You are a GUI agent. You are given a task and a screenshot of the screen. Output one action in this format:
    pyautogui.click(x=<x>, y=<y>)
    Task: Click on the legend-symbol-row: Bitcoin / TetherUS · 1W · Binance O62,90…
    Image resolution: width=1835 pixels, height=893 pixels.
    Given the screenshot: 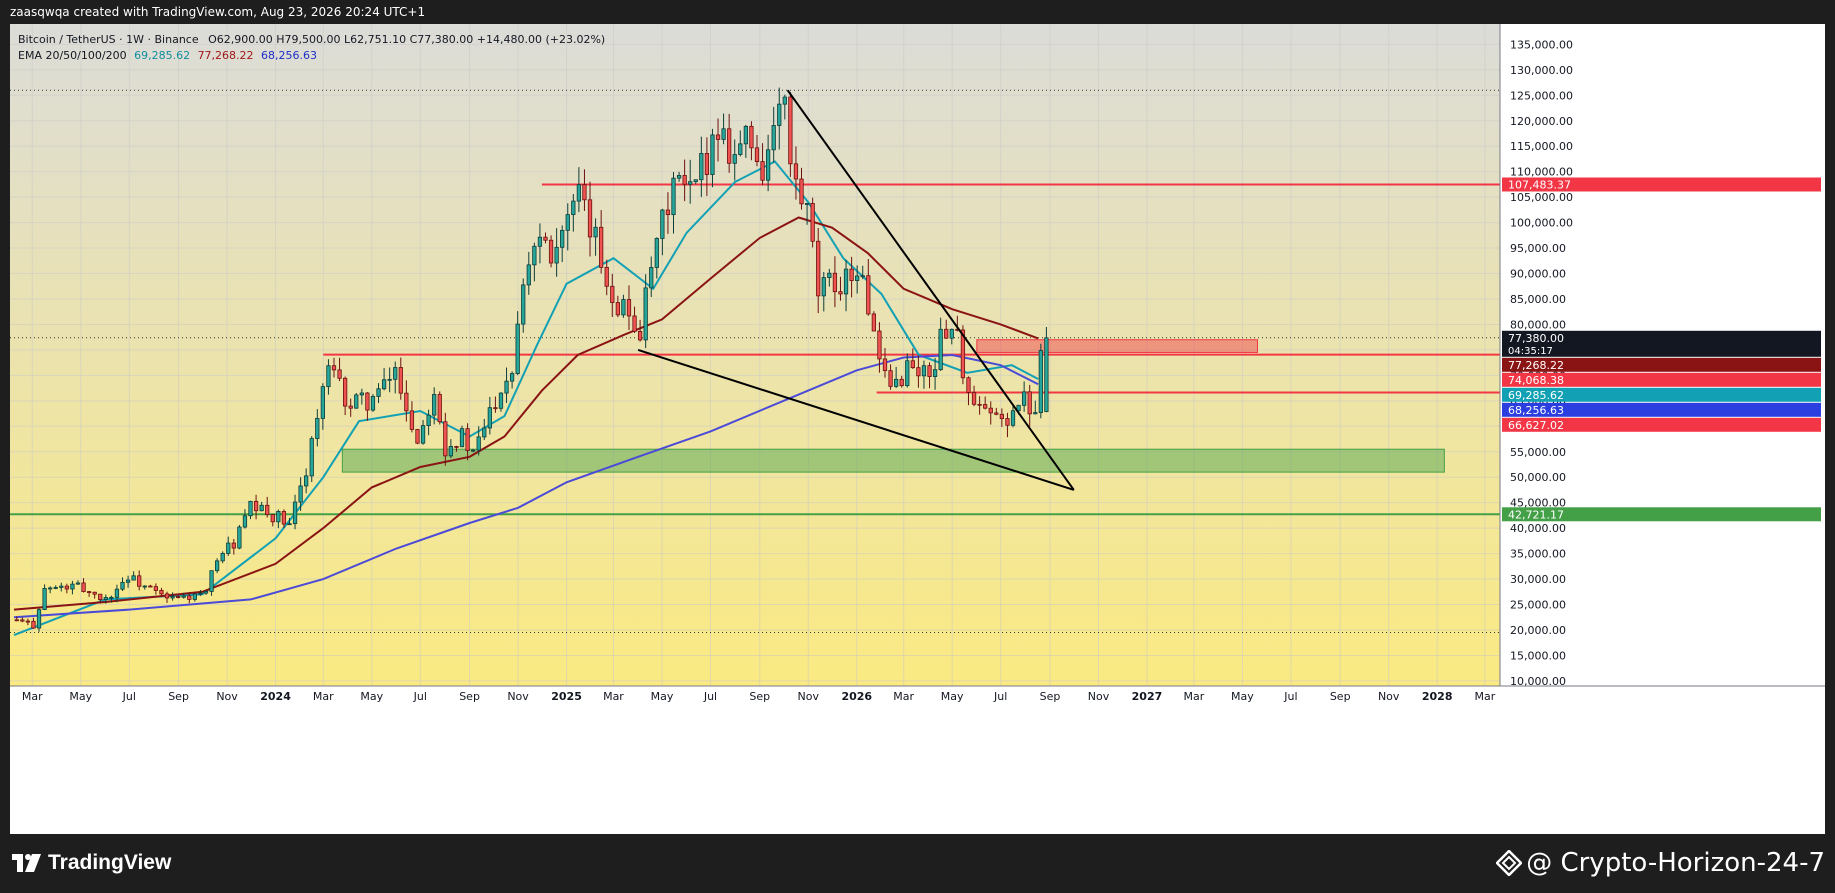 What is the action you would take?
    pyautogui.click(x=311, y=40)
    